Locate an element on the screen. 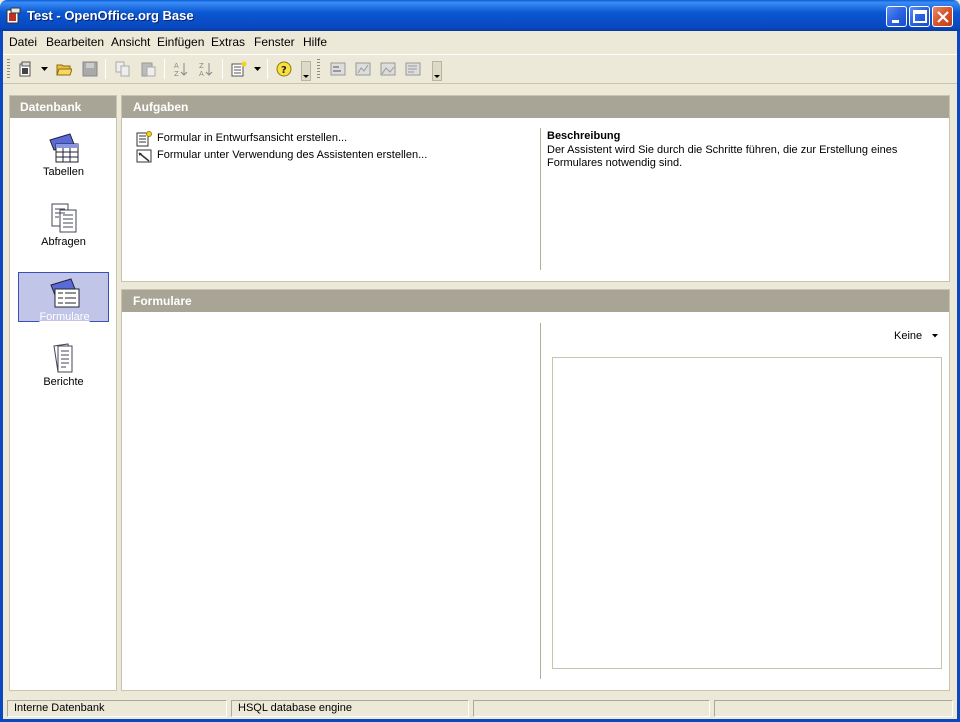  form-icon is located at coordinates (65, 293).